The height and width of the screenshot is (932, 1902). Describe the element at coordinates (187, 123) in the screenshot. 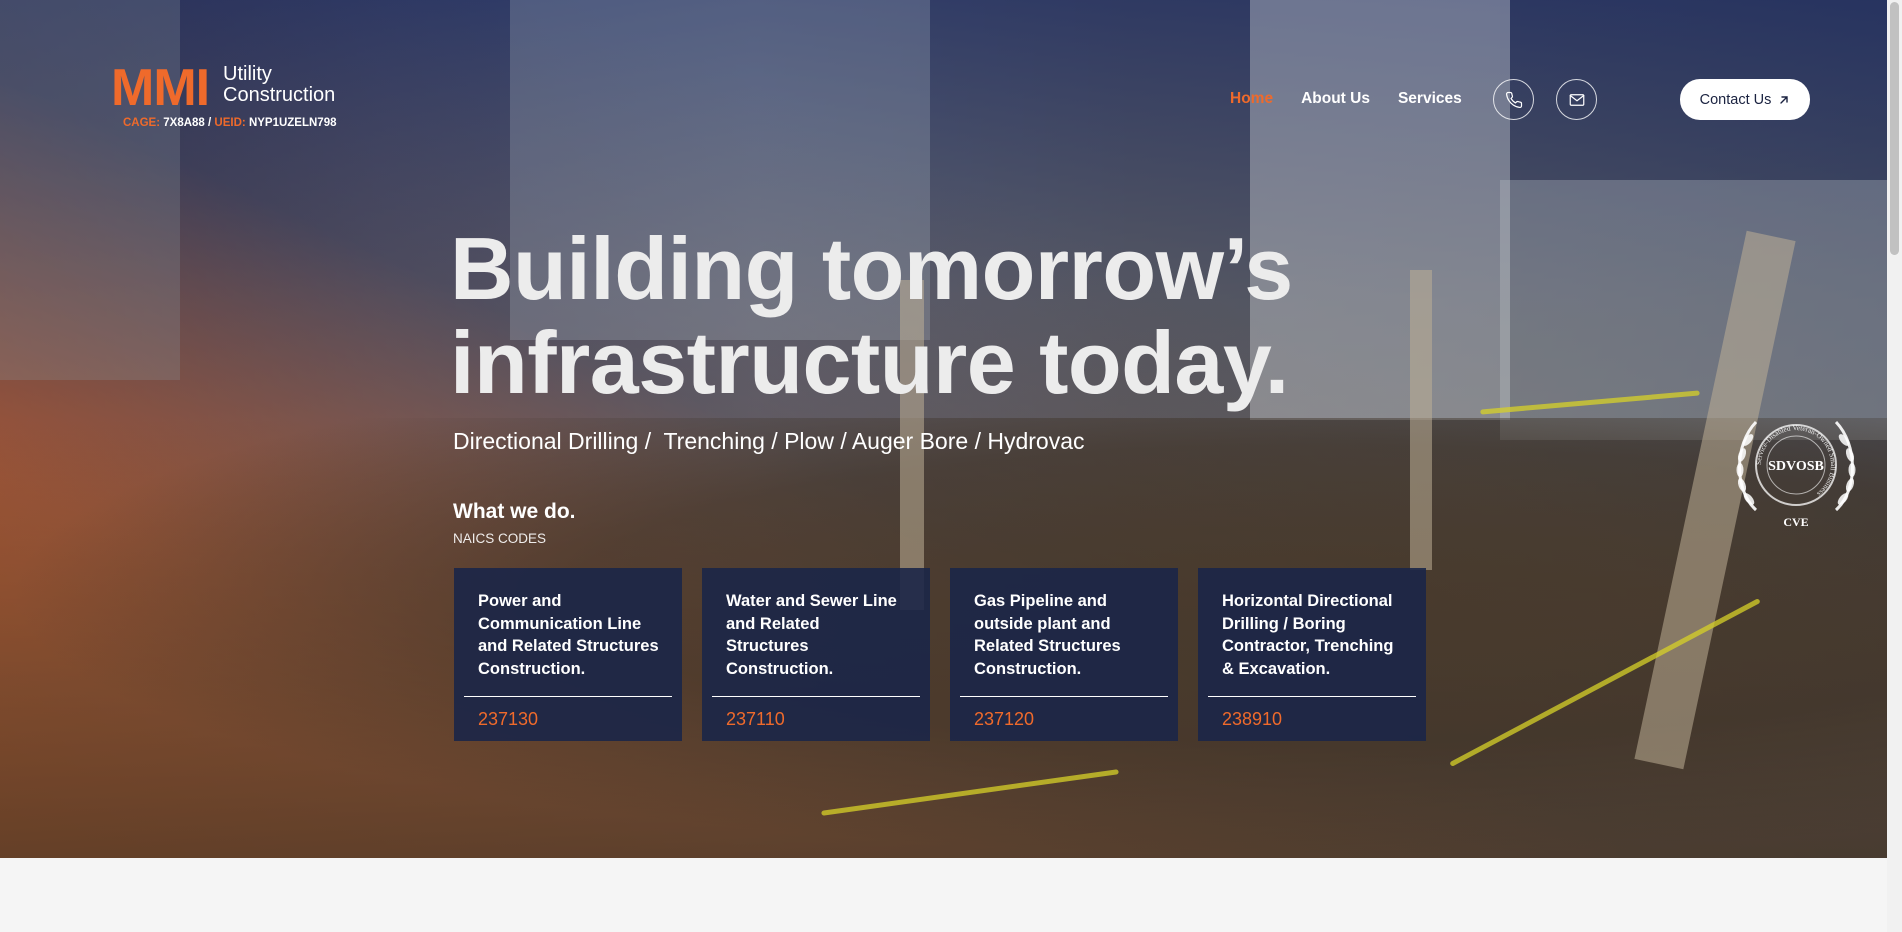

I see `cage-value: 7X8A88 /` at that location.